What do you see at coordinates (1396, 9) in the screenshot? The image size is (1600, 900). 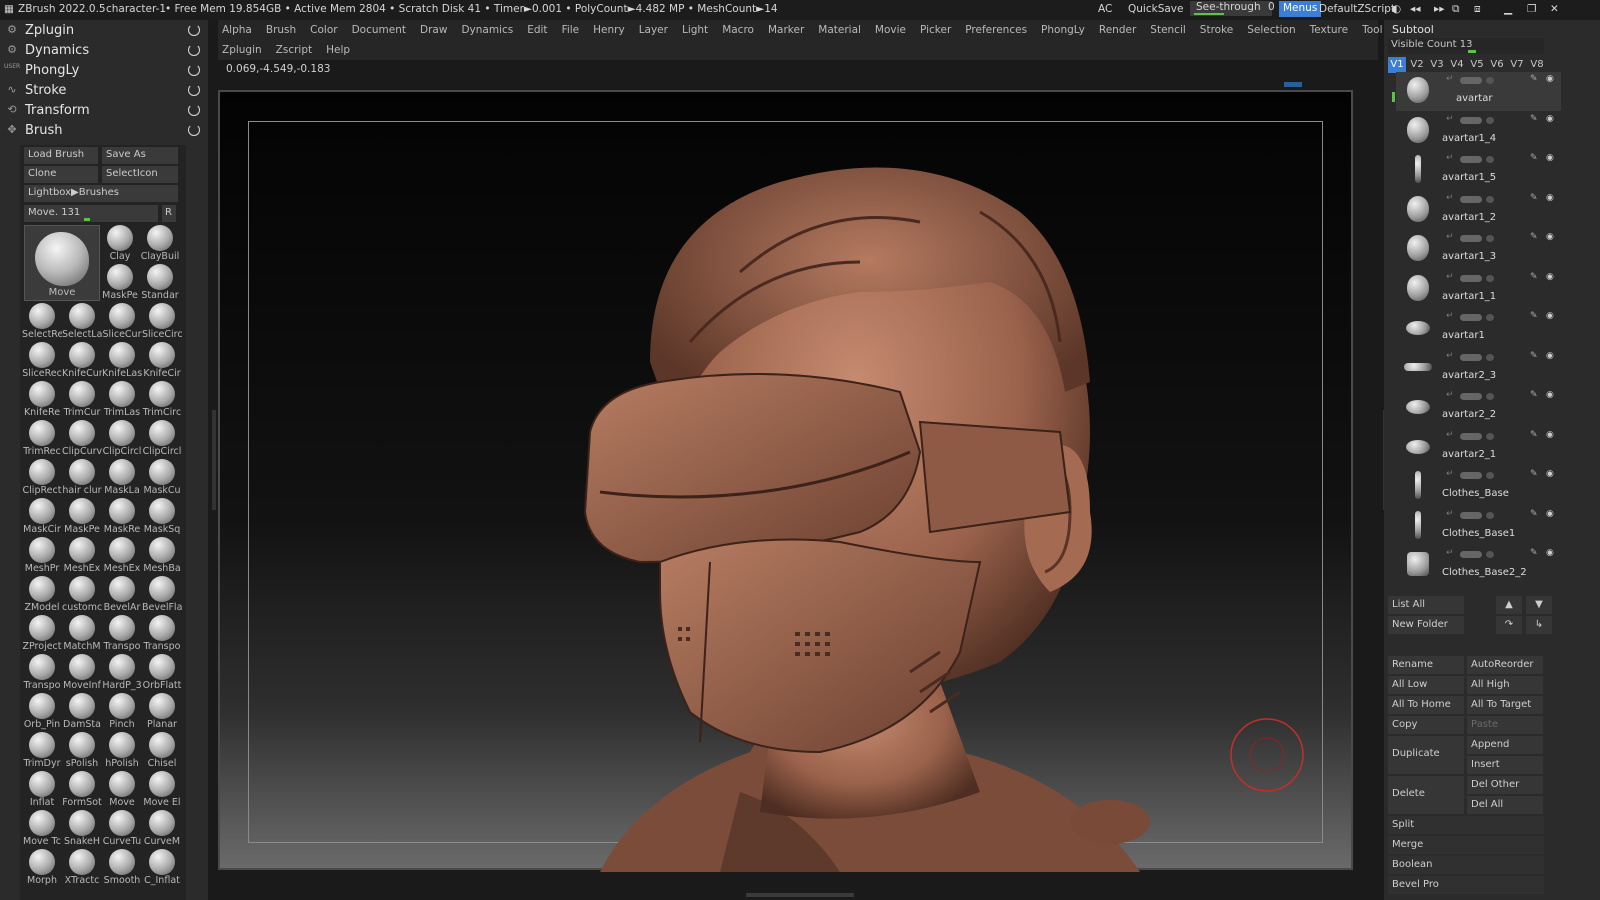 I see `brightness-icon: ◐` at bounding box center [1396, 9].